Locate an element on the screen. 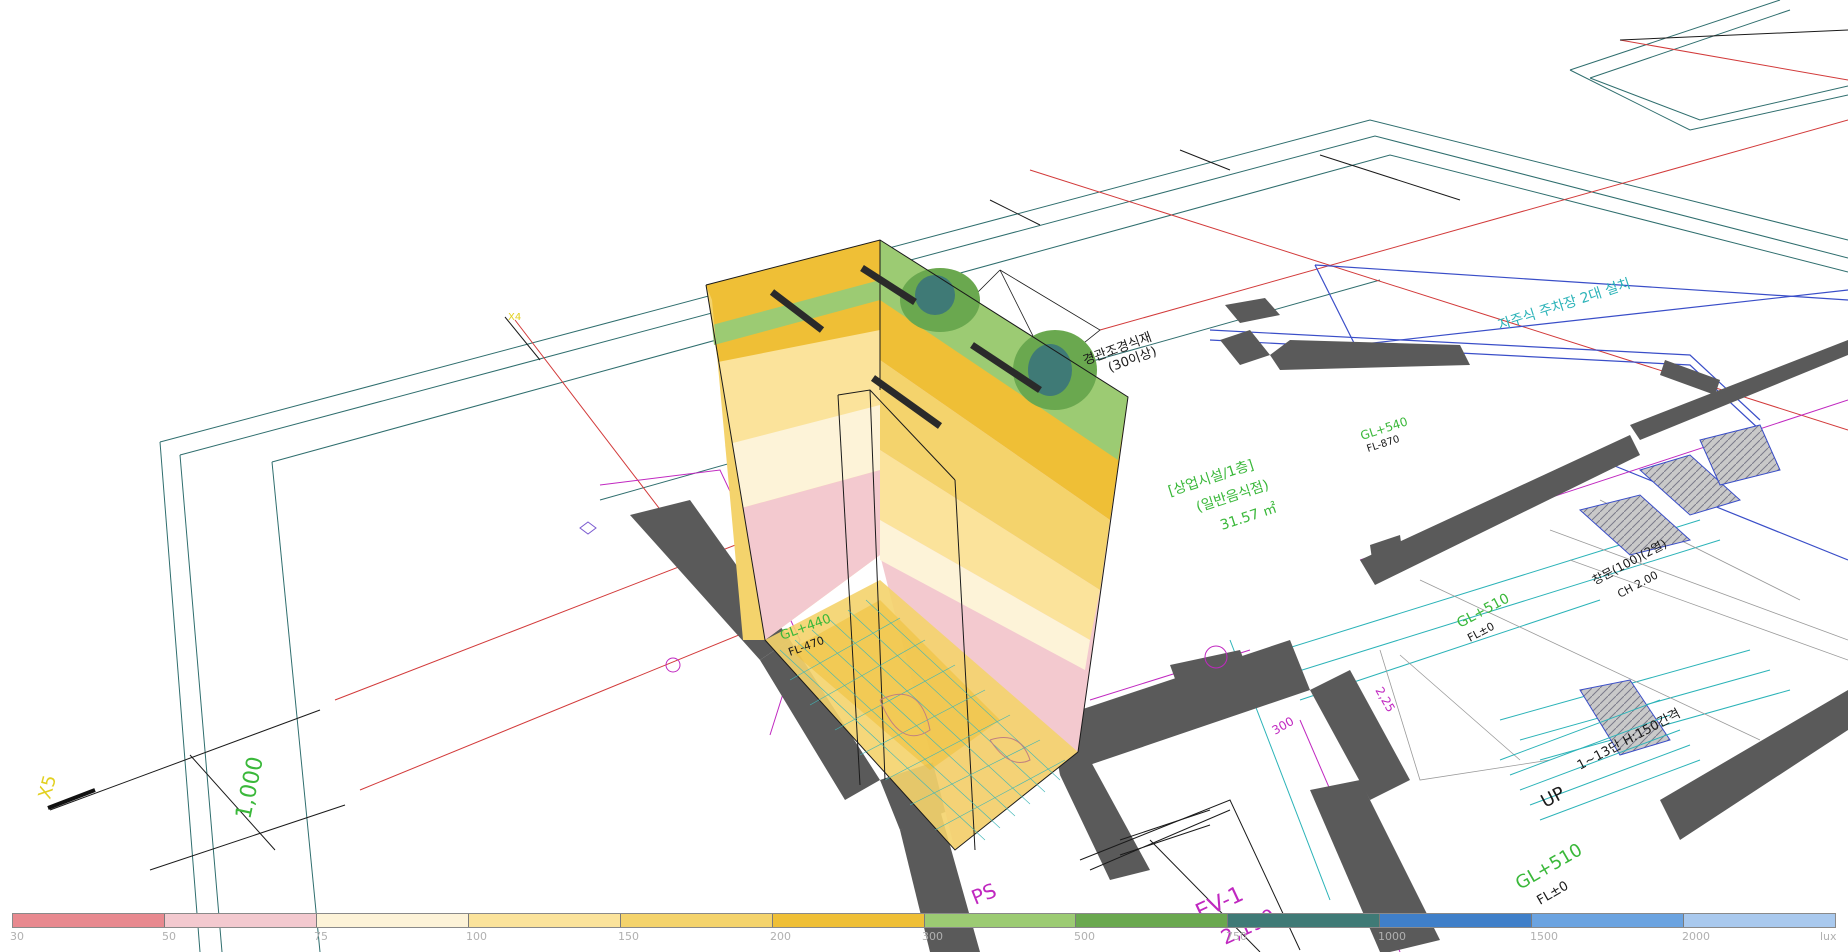 Image resolution: width=1848 pixels, height=952 pixels. legend-tick: 200 is located at coordinates (780, 936).